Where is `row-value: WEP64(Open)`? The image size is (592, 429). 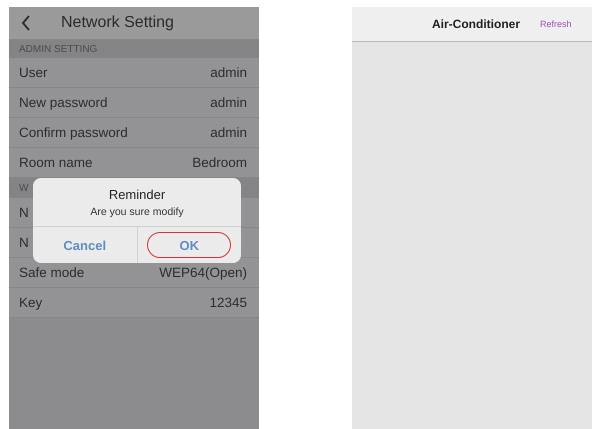 row-value: WEP64(Open) is located at coordinates (203, 272).